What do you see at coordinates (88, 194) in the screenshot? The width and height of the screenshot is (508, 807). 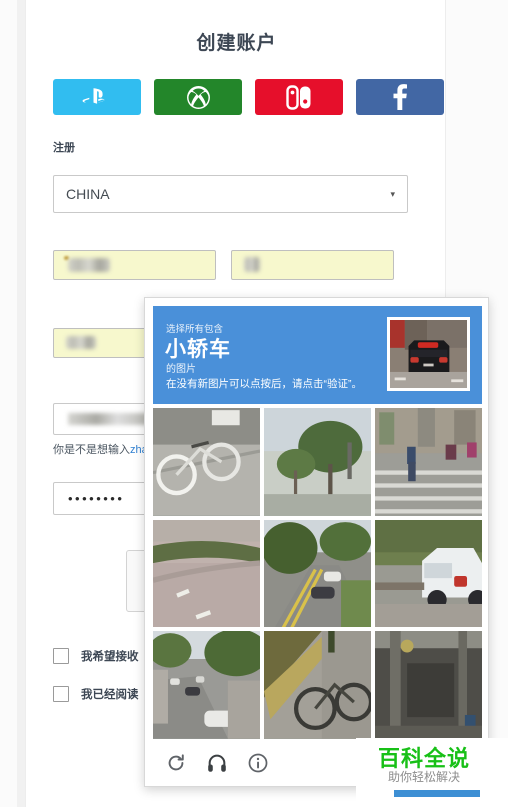 I see `country-select-value: CHINA` at bounding box center [88, 194].